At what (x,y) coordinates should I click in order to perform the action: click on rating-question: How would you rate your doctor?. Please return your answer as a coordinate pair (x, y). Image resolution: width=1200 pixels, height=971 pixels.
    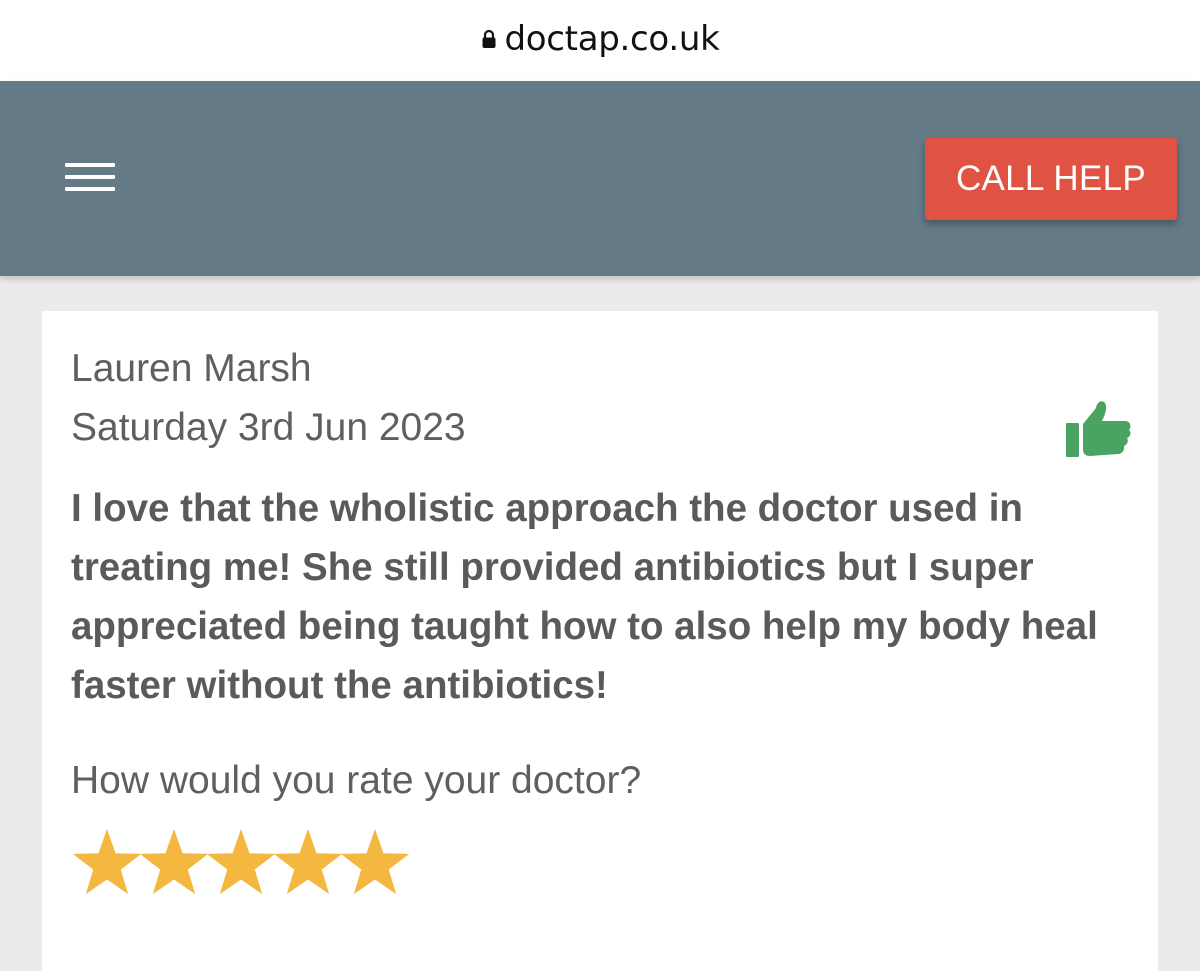
    Looking at the image, I should click on (356, 780).